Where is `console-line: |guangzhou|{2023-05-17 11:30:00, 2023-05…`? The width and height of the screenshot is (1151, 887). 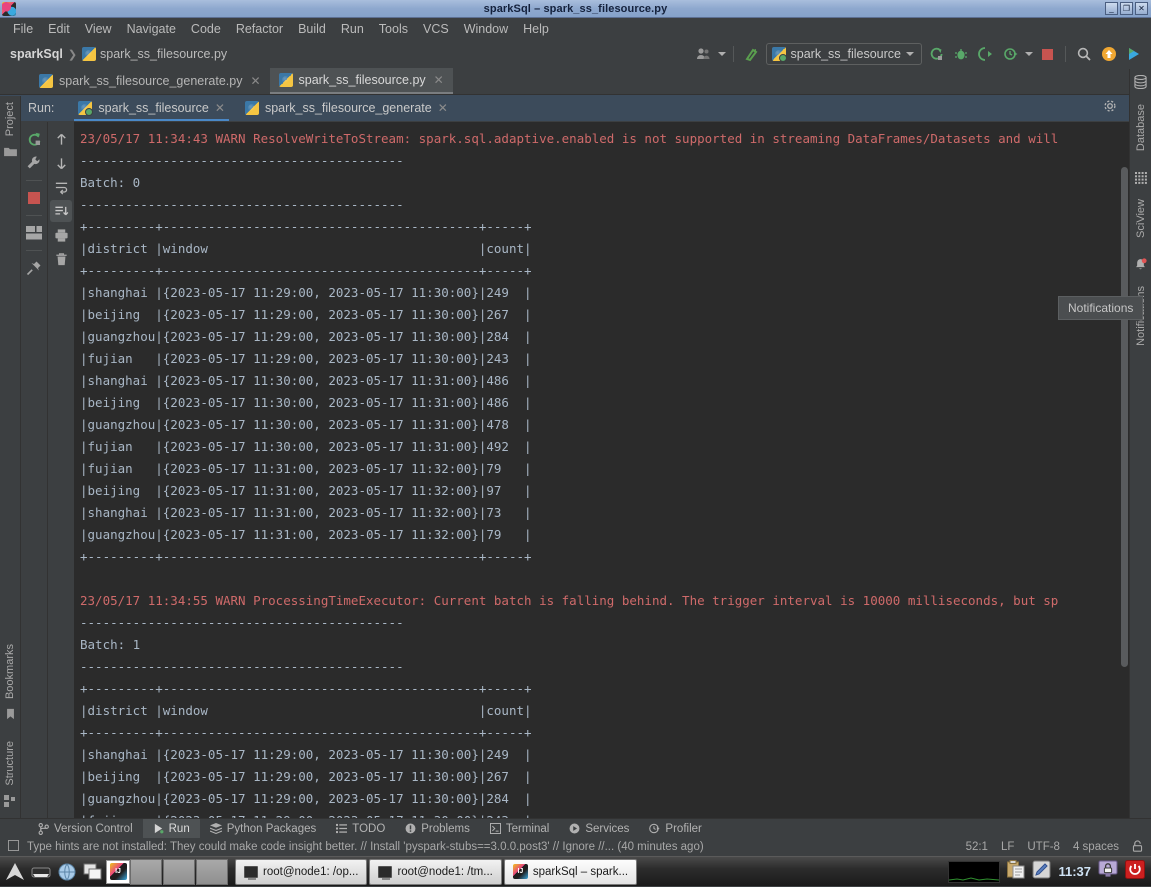 console-line: |guangzhou|{2023-05-17 11:30:00, 2023-05… is located at coordinates (604, 425).